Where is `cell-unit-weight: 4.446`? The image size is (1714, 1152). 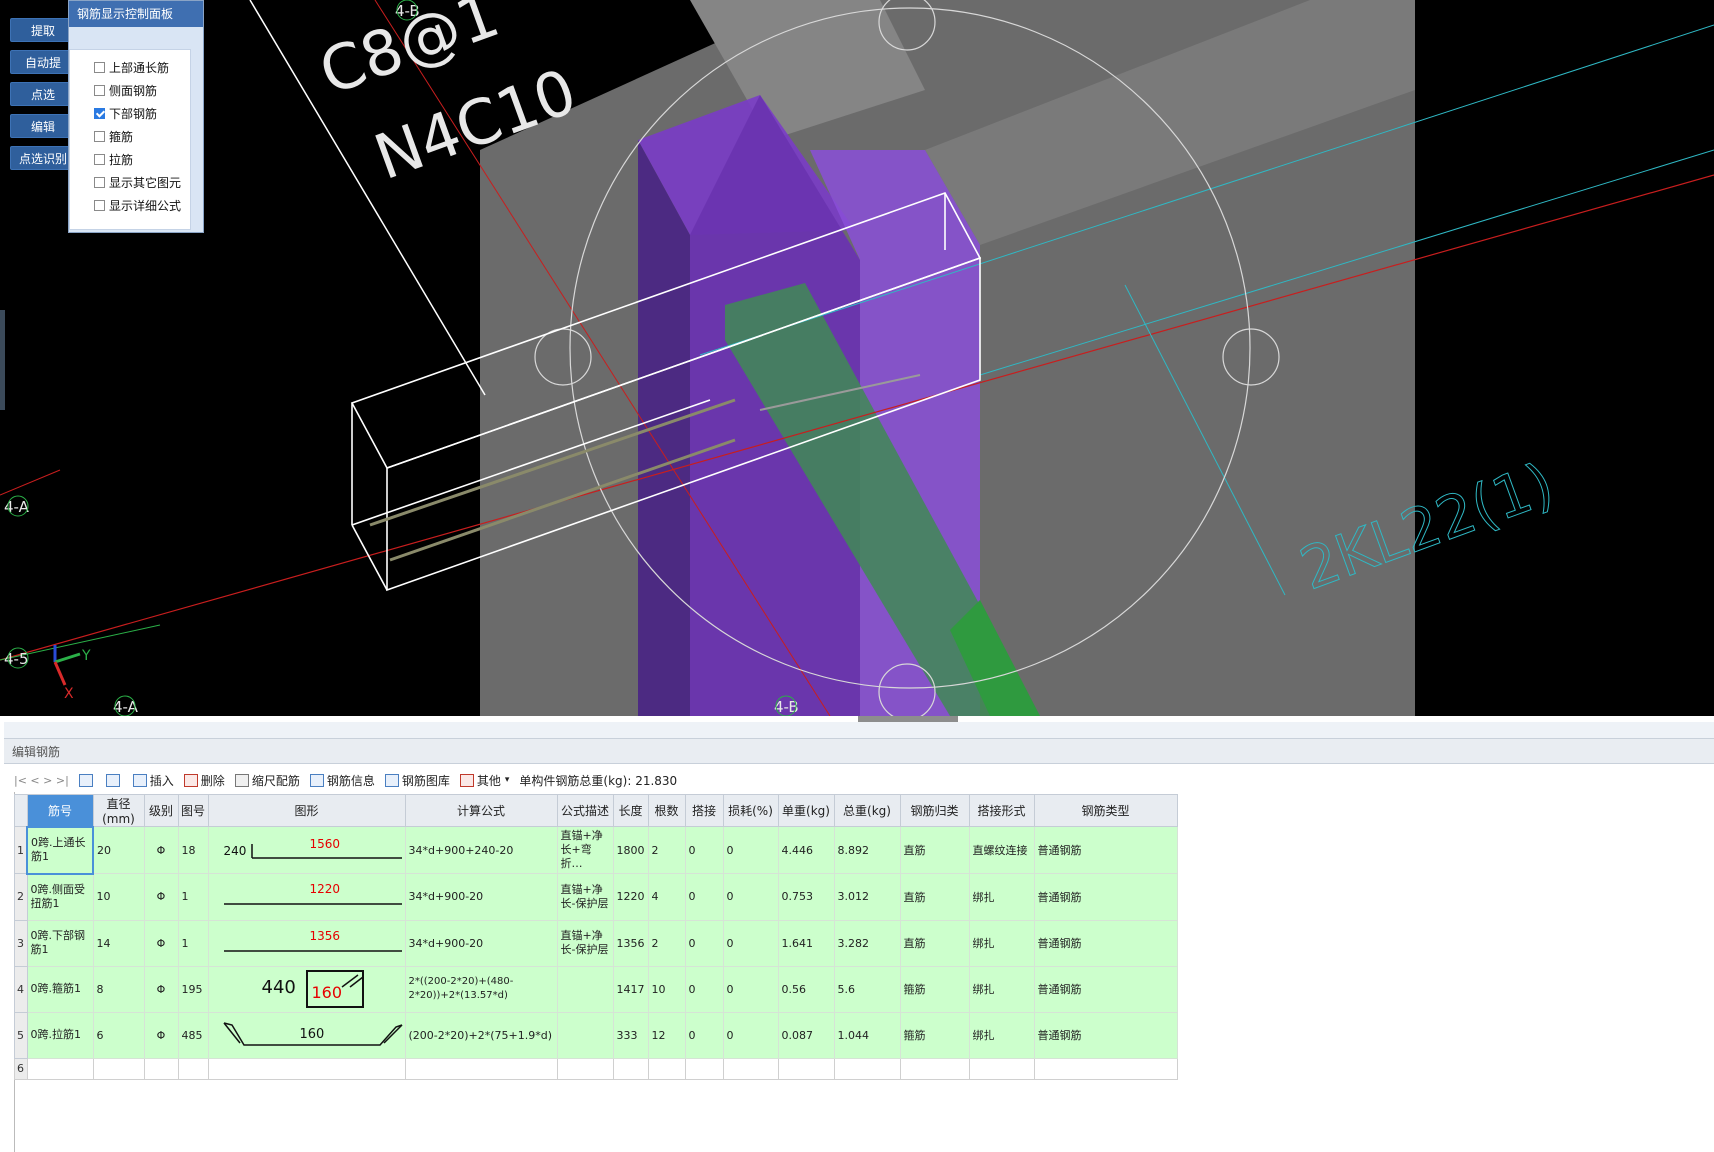 cell-unit-weight: 4.446 is located at coordinates (806, 850).